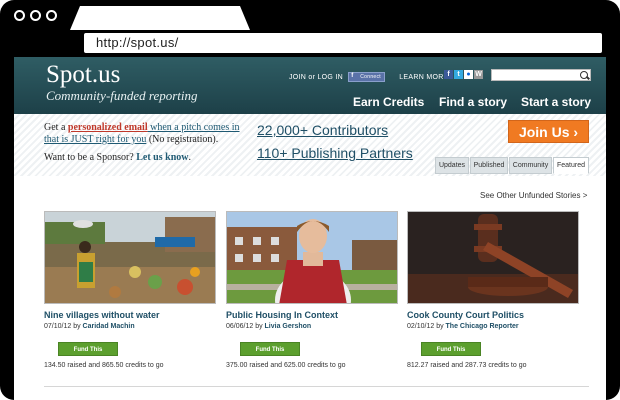 The image size is (620, 400). What do you see at coordinates (335, 153) in the screenshot?
I see `partners-stat: 110+ Publishing Partners` at bounding box center [335, 153].